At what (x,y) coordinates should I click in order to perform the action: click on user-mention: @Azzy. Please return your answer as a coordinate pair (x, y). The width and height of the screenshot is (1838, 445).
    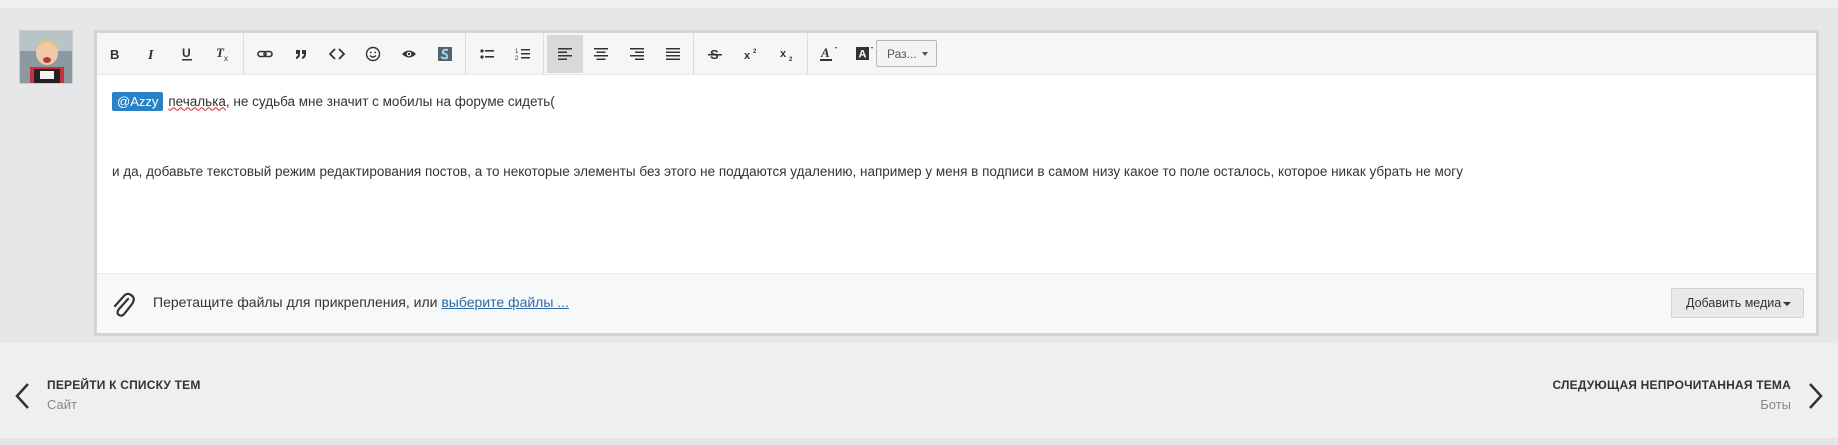
    Looking at the image, I should click on (138, 101).